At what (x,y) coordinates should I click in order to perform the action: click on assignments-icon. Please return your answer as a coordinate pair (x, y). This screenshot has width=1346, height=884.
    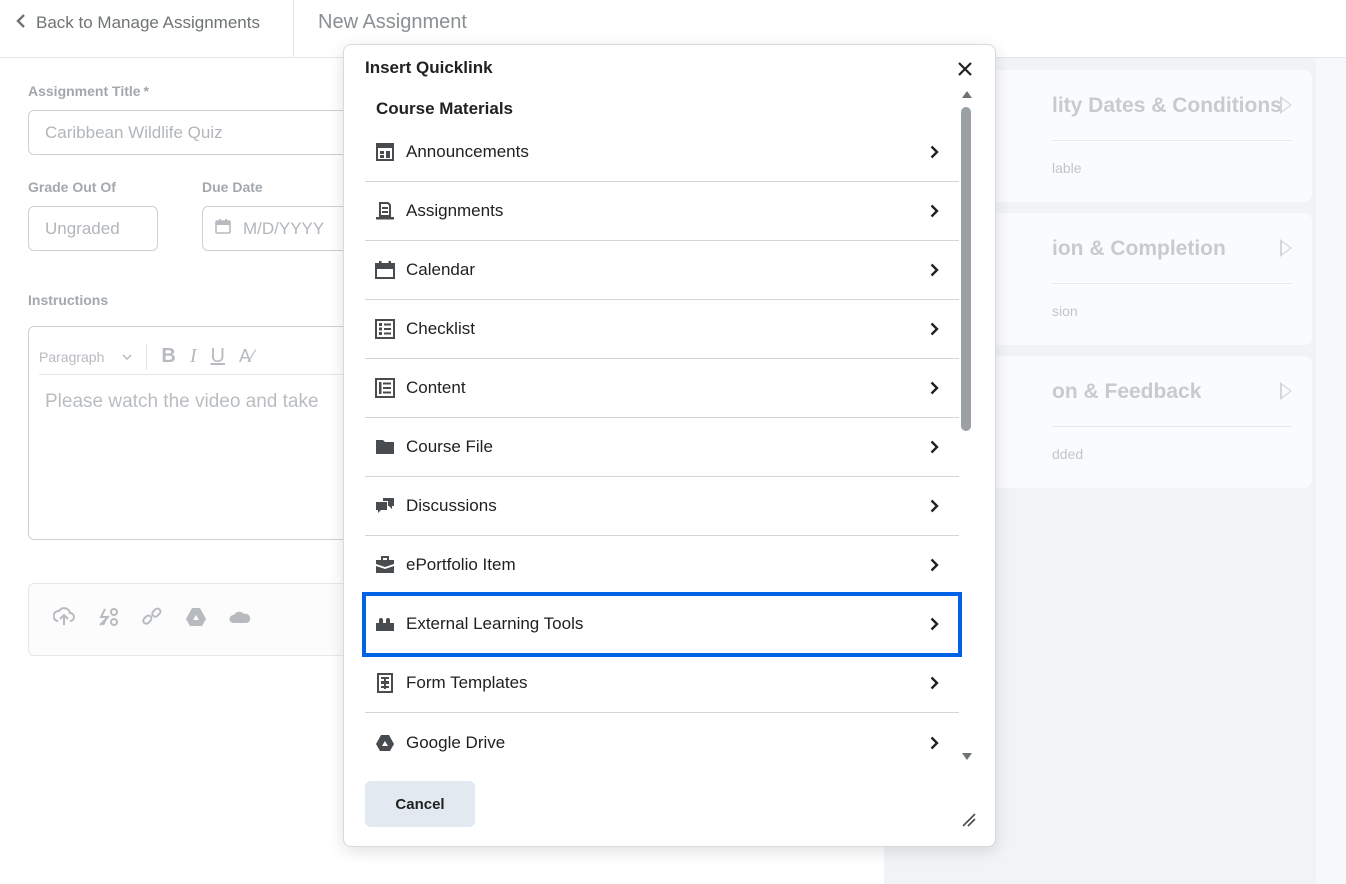
    Looking at the image, I should click on (385, 211).